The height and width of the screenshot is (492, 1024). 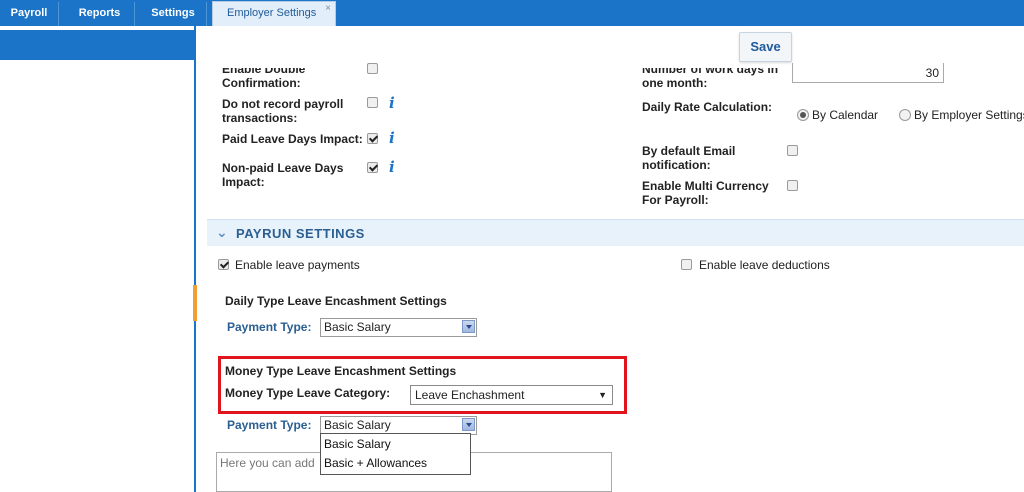 I want to click on enable-double-confirmation-label: Enable Double Confirmation:, so click(x=264, y=76).